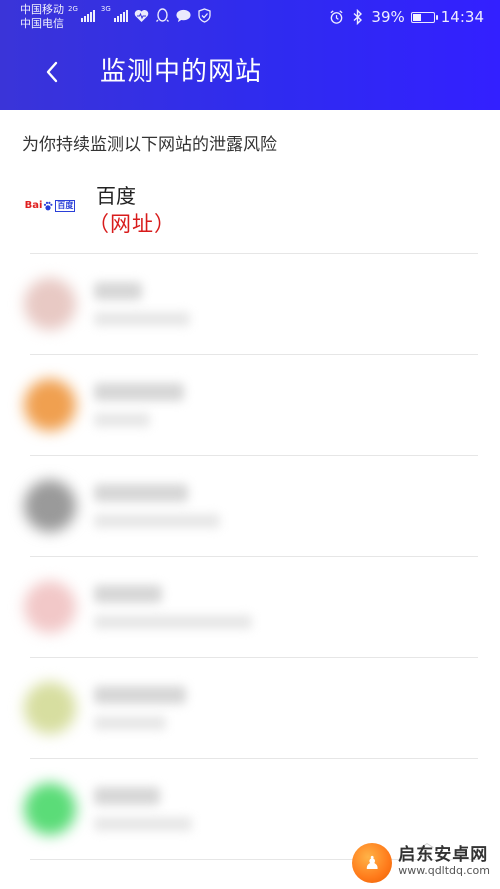  I want to click on status-icons-right: 39% 14:34, so click(406, 17).